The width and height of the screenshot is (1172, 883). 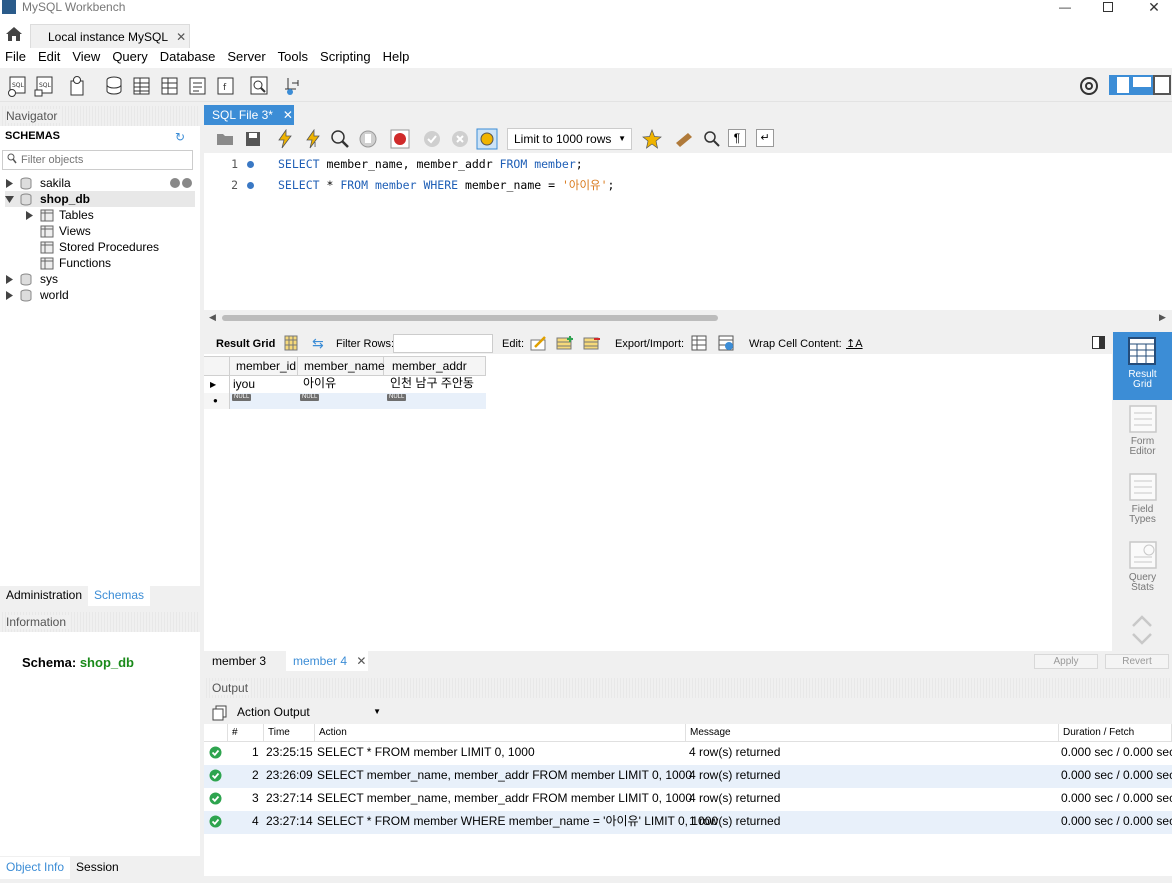 What do you see at coordinates (765, 138) in the screenshot?
I see `word-wrap-icon: ↵` at bounding box center [765, 138].